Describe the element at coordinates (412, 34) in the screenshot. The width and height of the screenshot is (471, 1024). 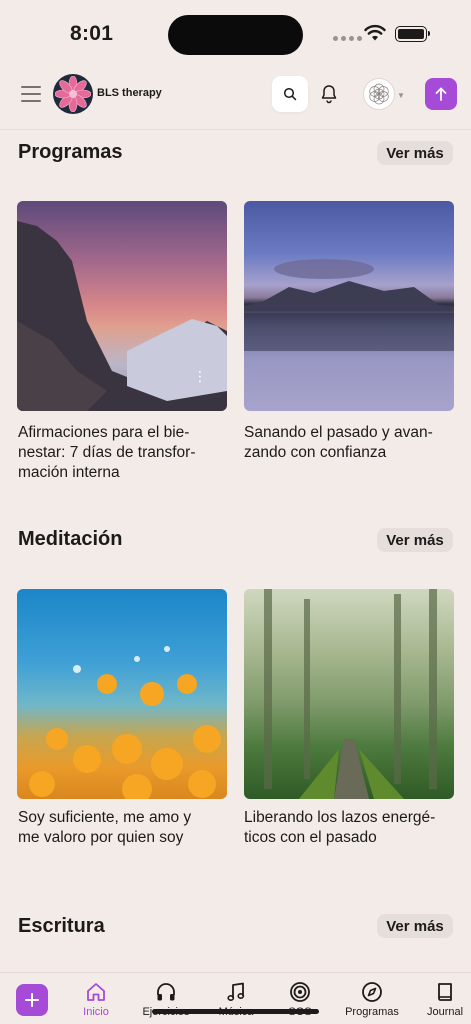
I see `battery-icon` at that location.